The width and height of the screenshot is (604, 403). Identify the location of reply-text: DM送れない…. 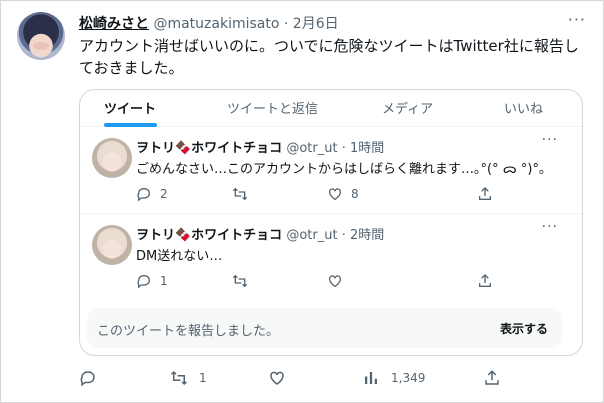
(179, 256).